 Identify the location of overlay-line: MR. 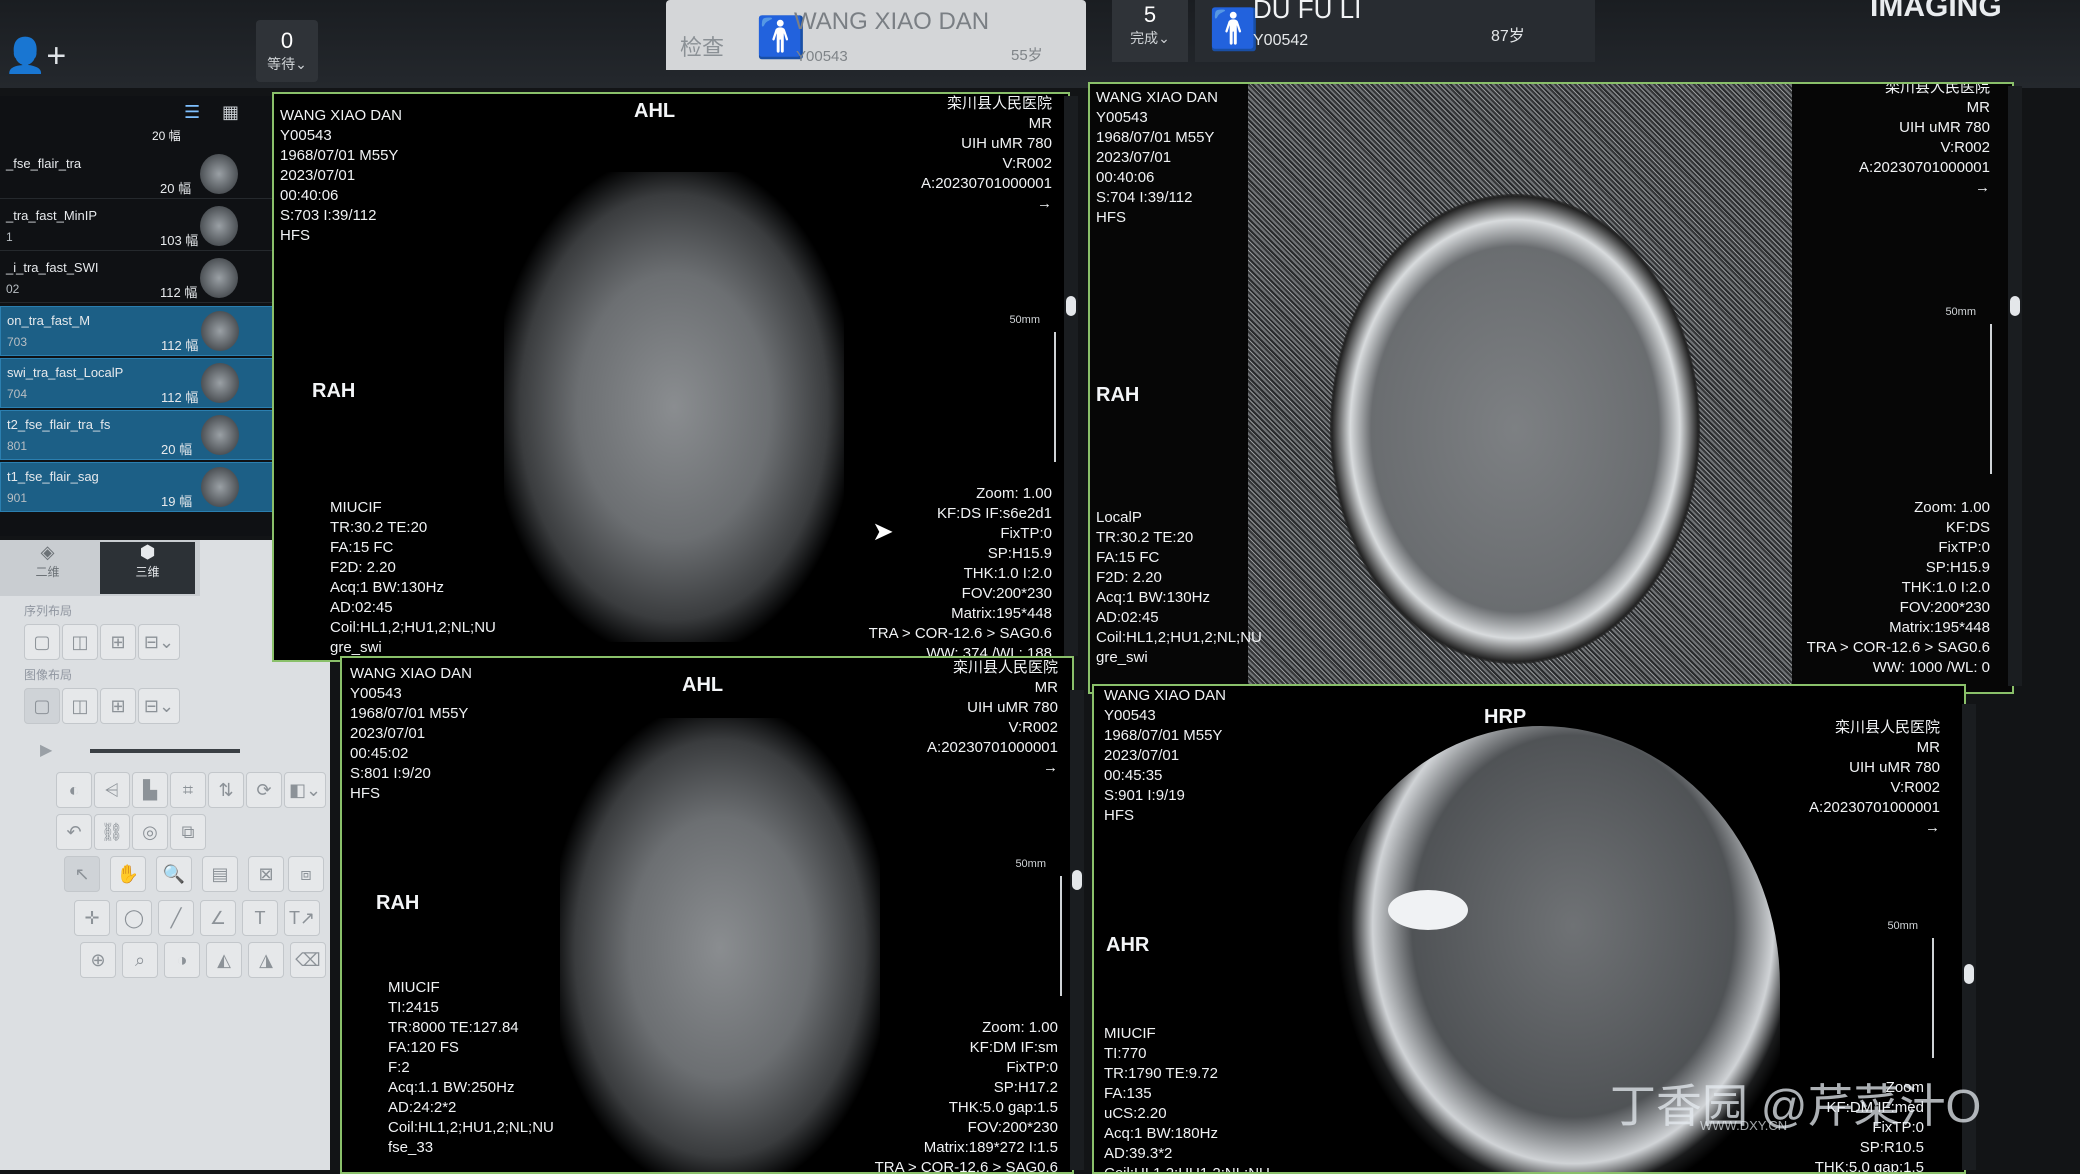
(1928, 747).